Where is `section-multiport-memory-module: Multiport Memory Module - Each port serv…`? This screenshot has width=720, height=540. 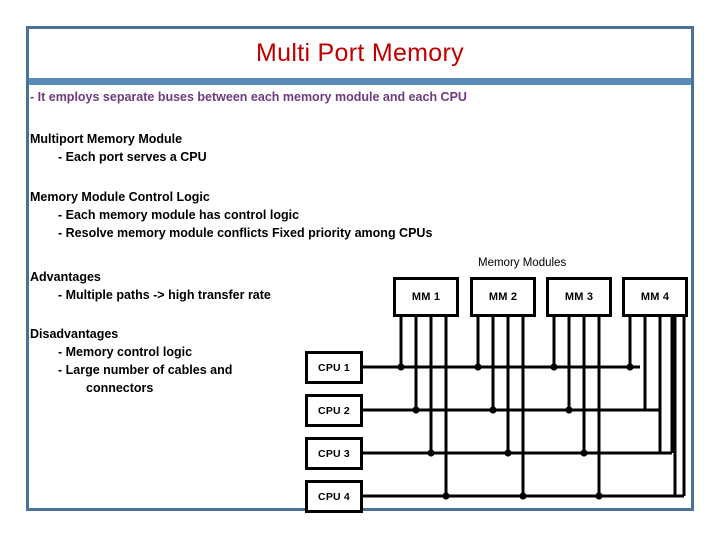 section-multiport-memory-module: Multiport Memory Module - Each port serv… is located at coordinates (118, 148).